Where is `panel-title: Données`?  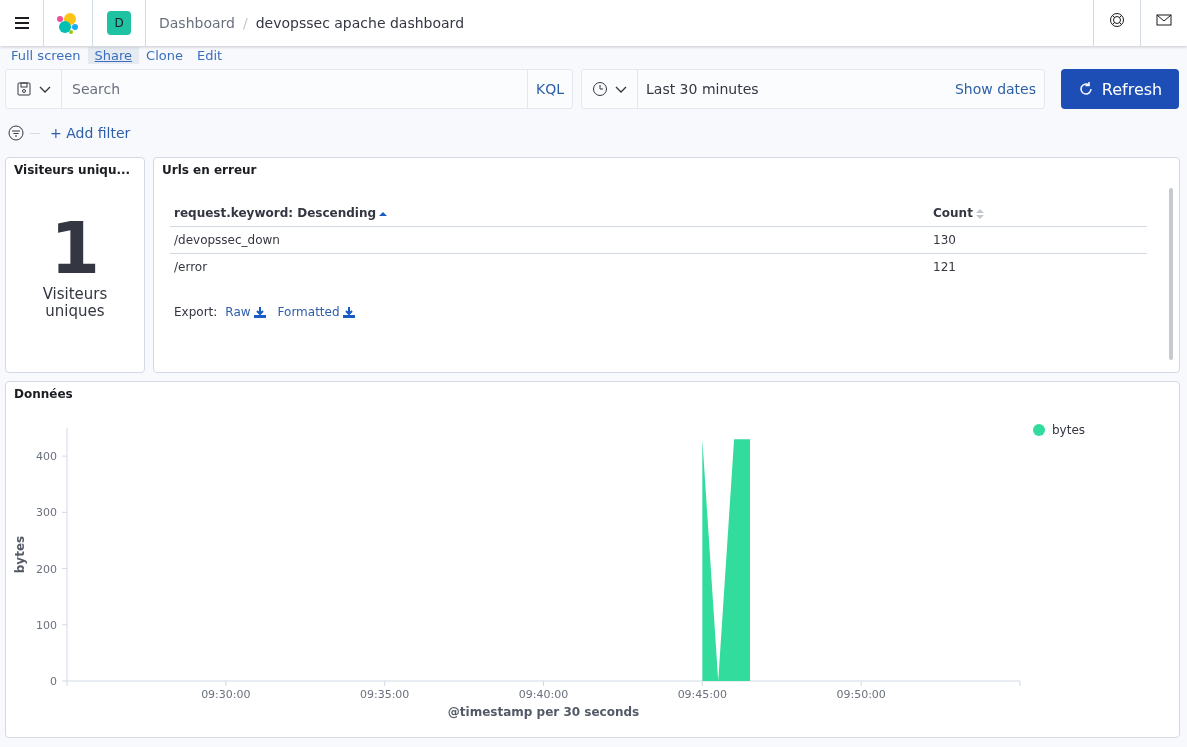 panel-title: Données is located at coordinates (43, 394).